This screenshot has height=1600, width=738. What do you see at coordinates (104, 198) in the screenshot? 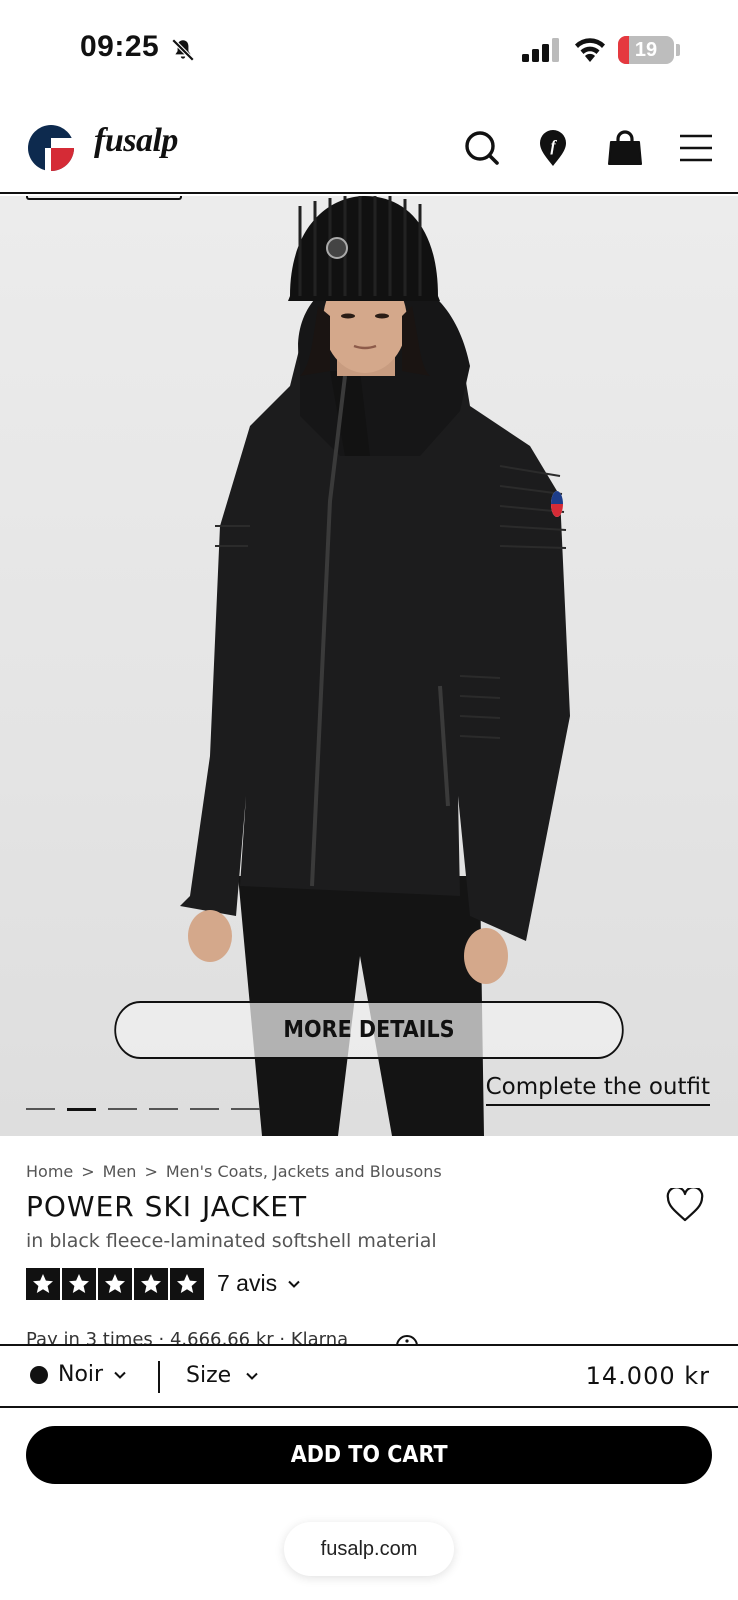
I see `hero-top-tab` at bounding box center [104, 198].